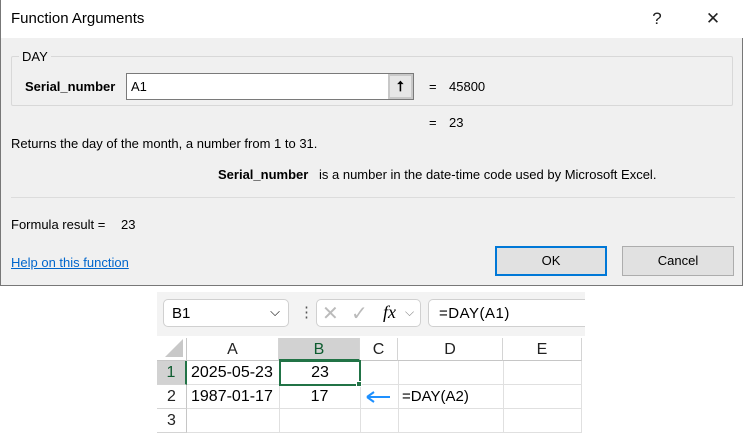  What do you see at coordinates (433, 86) in the screenshot?
I see `arg-eq: =` at bounding box center [433, 86].